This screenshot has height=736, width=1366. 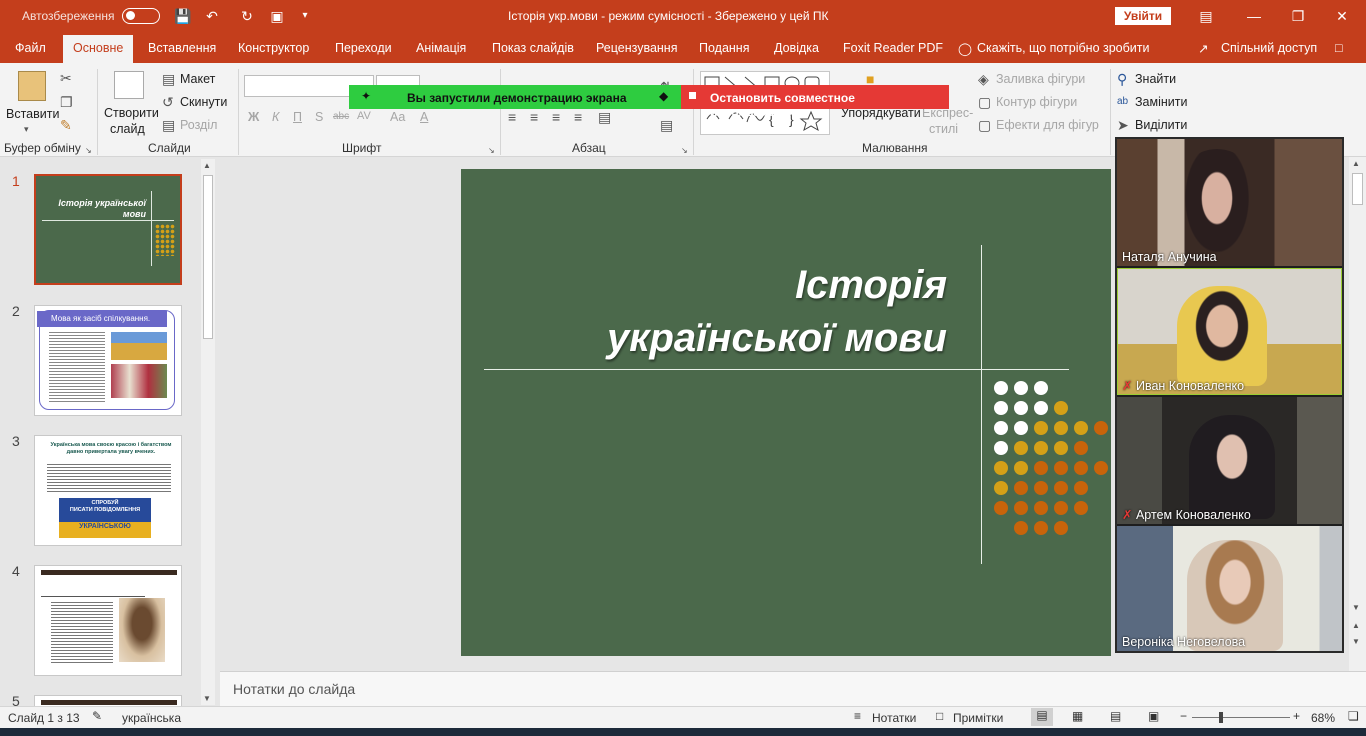 What do you see at coordinates (1143, 16) in the screenshot?
I see `sign-in-button: Увійти` at bounding box center [1143, 16].